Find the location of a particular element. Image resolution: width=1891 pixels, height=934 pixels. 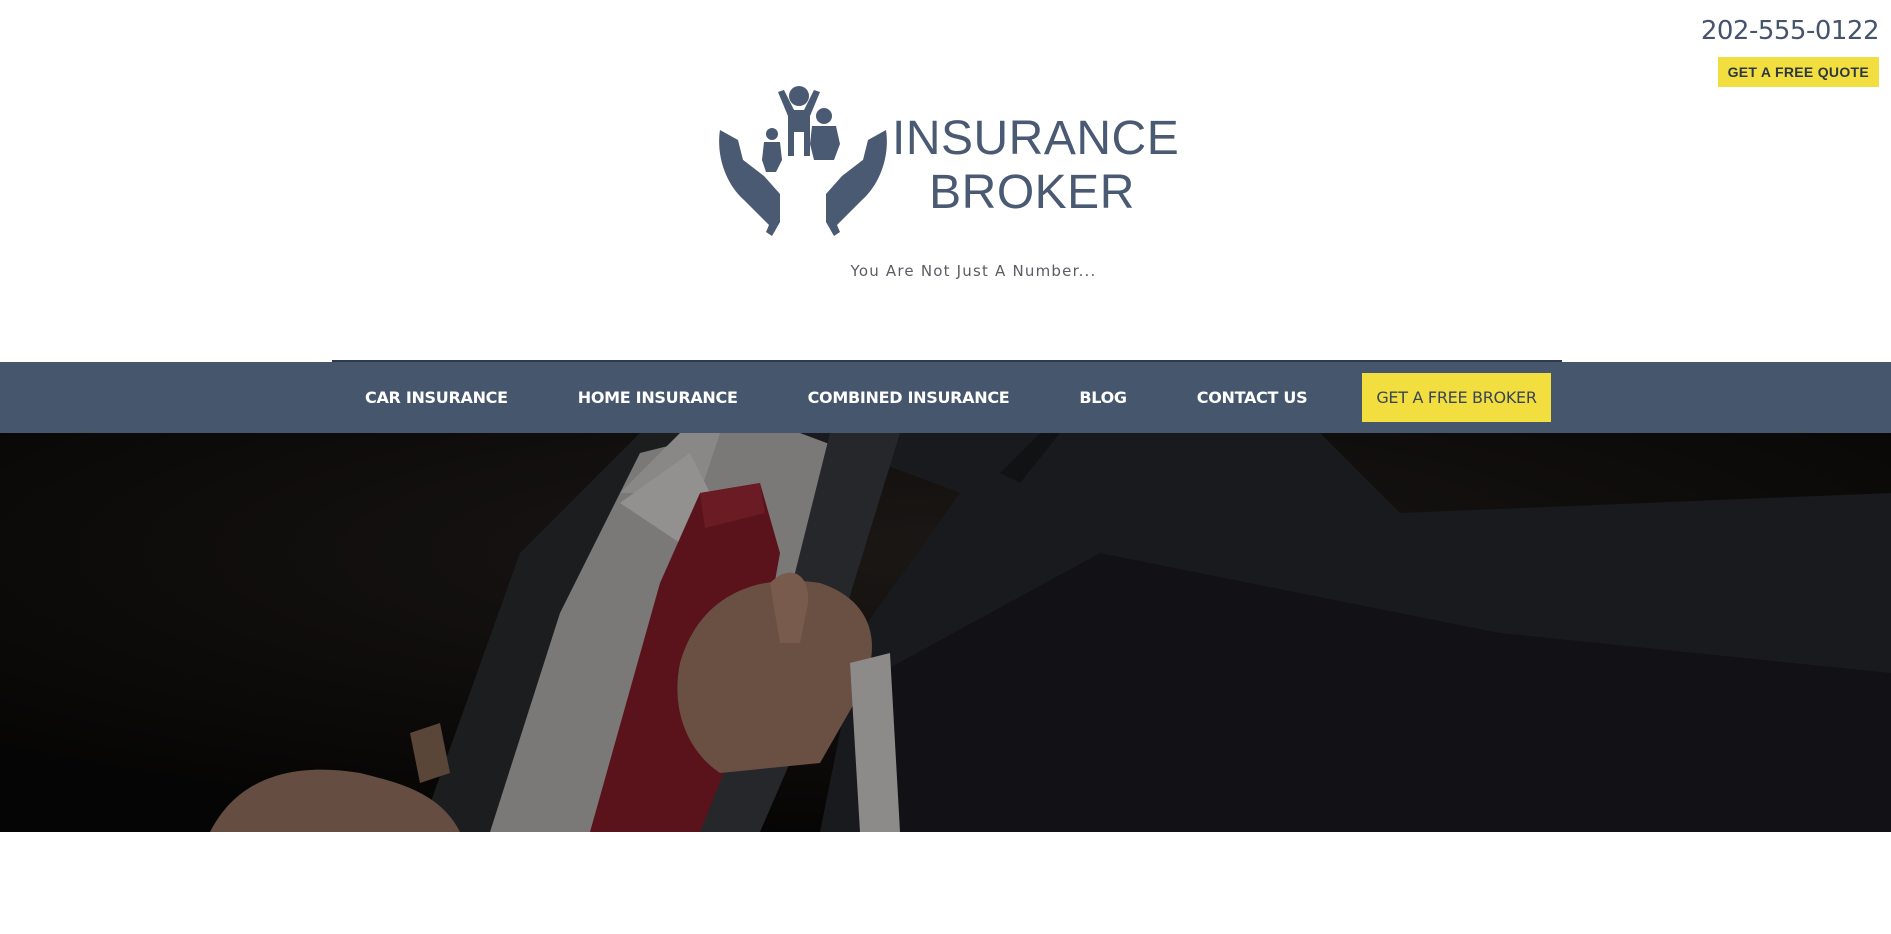

nav-contact-us: CONTACT US is located at coordinates (1252, 397).